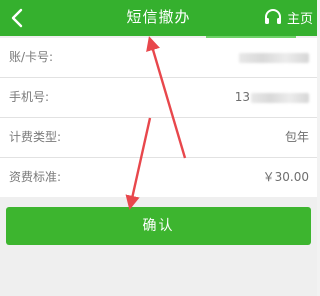 The image size is (320, 296). What do you see at coordinates (280, 97) in the screenshot?
I see `obscured-phone` at bounding box center [280, 97].